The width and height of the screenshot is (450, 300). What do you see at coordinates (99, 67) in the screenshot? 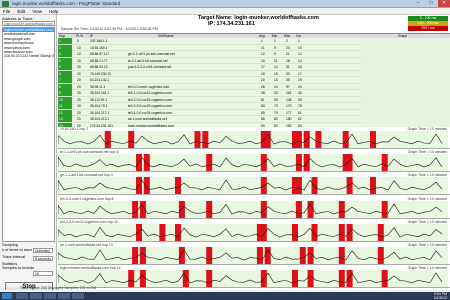
I see `cell-ip: 68.86.93.13` at bounding box center [99, 67].